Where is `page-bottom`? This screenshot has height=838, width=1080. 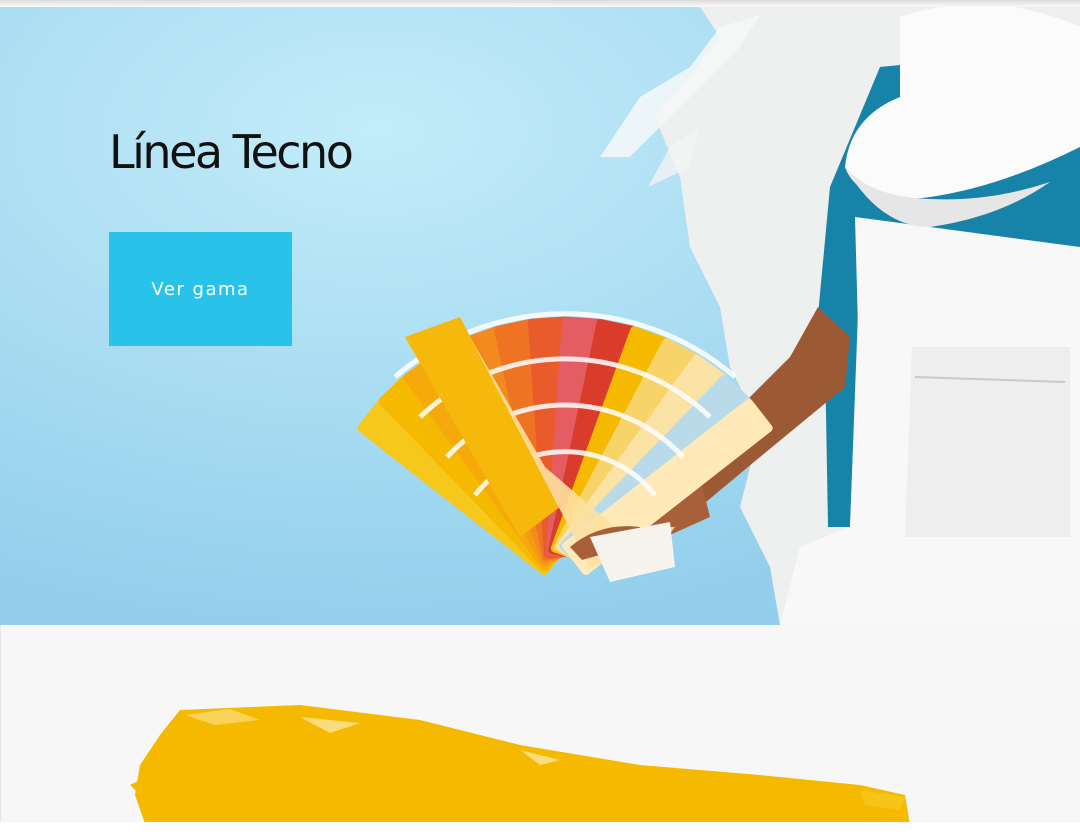
page-bottom is located at coordinates (540, 830).